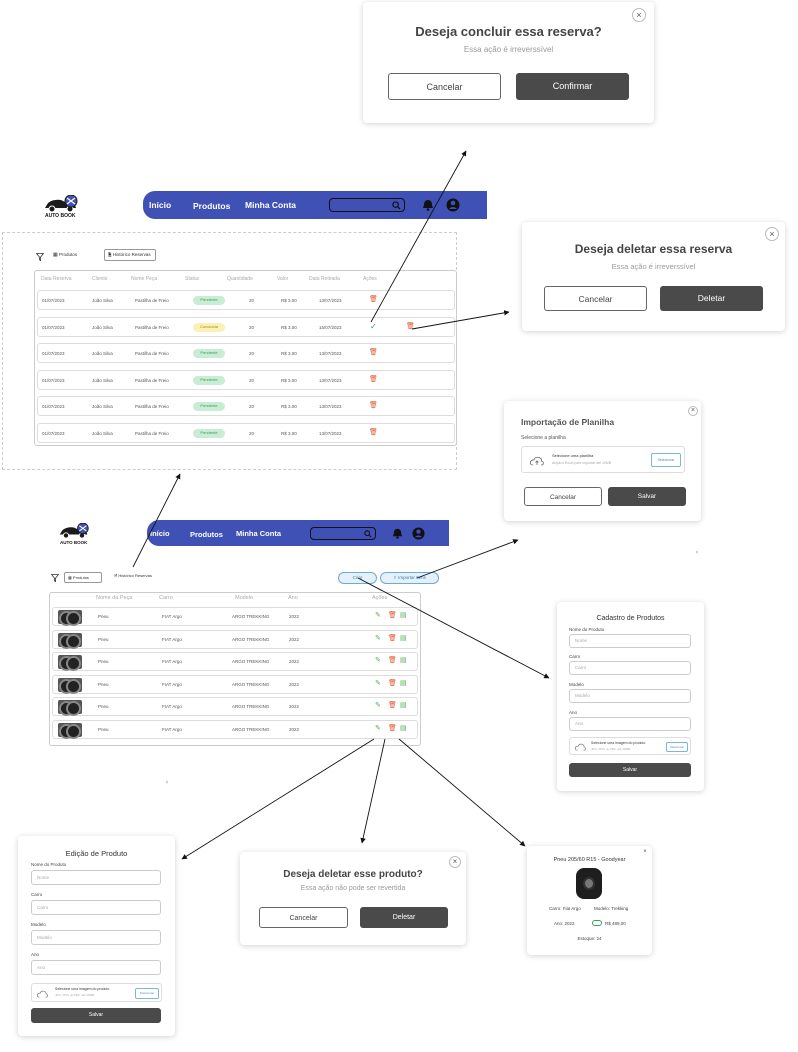  I want to click on upload-title: Selecione uma planilha, so click(573, 455).